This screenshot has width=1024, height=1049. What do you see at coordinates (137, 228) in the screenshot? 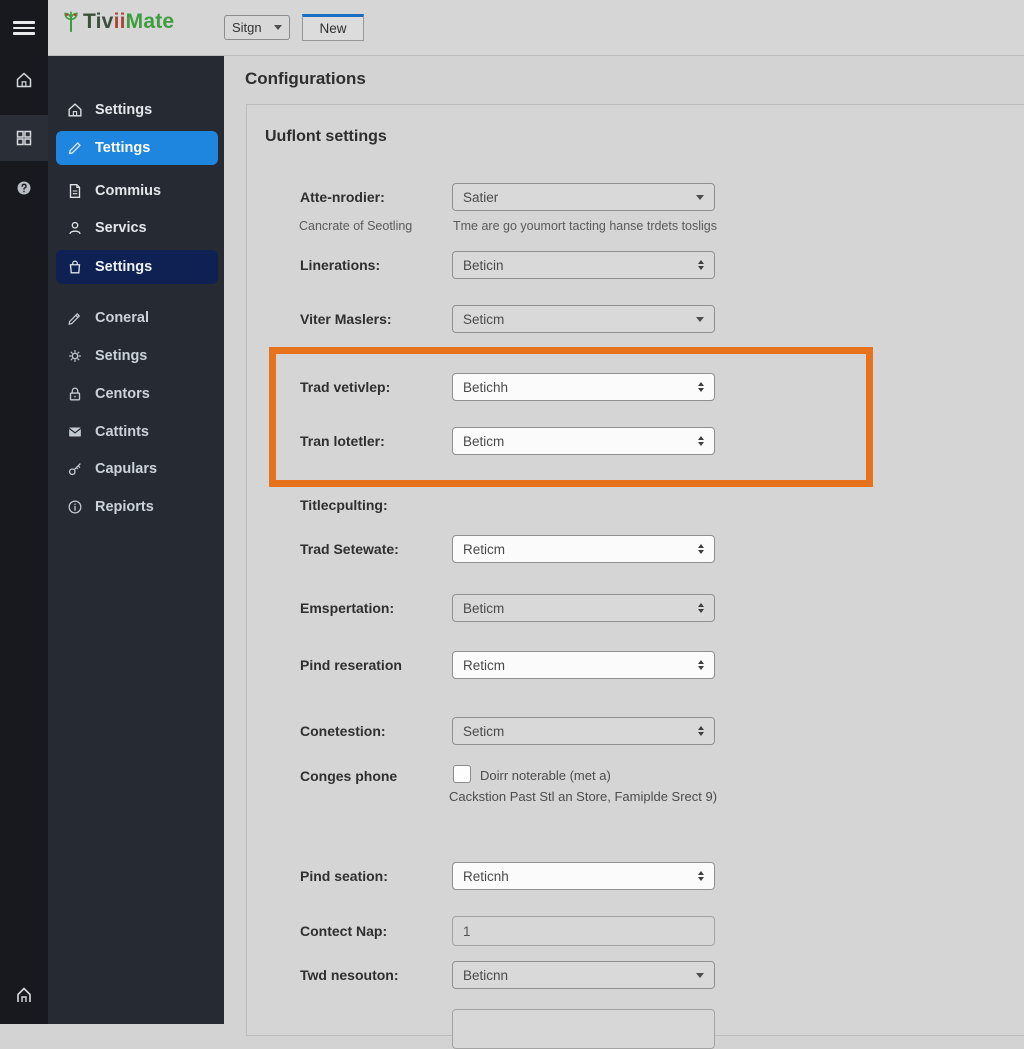
I see `sidebar-item-servics: Servics` at bounding box center [137, 228].